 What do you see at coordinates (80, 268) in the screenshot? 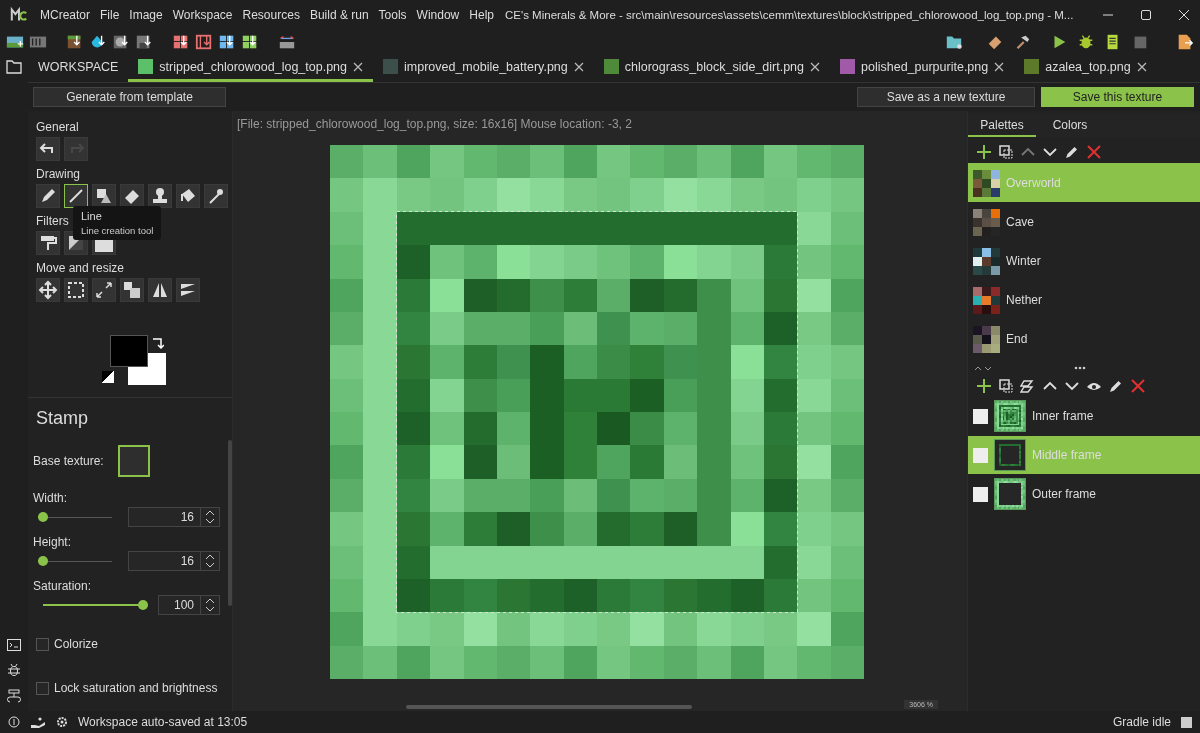
I see `section-title: Move and resize` at bounding box center [80, 268].